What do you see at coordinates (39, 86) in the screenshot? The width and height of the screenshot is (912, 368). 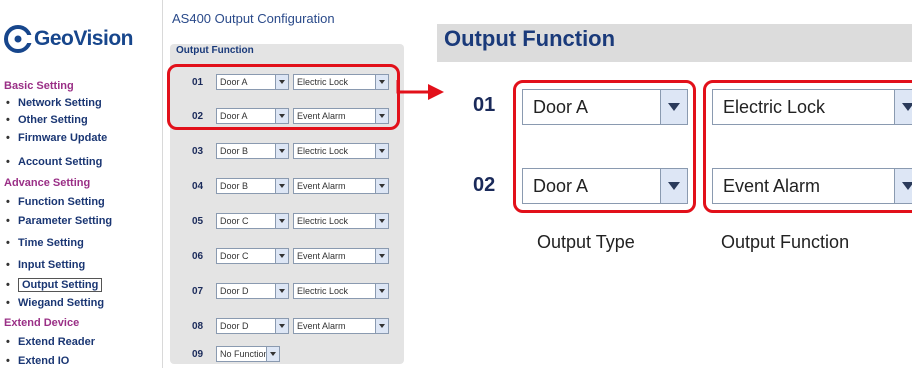 I see `sidebar-section-basic: Basic Setting` at bounding box center [39, 86].